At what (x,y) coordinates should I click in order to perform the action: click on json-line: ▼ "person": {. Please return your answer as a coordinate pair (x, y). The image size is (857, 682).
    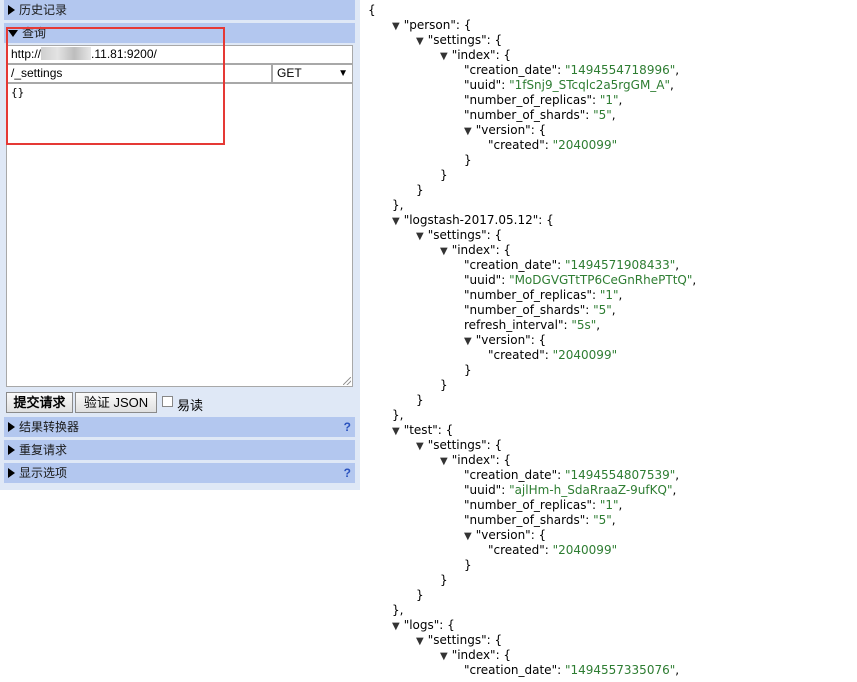
    Looking at the image, I should click on (431, 25).